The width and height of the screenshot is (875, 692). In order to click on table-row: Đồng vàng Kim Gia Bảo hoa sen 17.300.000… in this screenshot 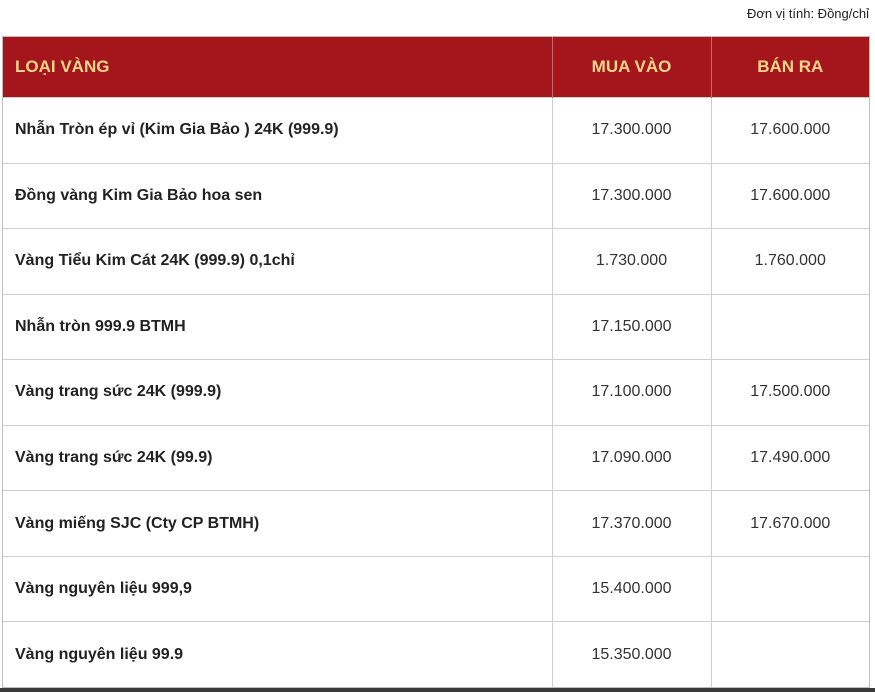, I will do `click(436, 195)`.